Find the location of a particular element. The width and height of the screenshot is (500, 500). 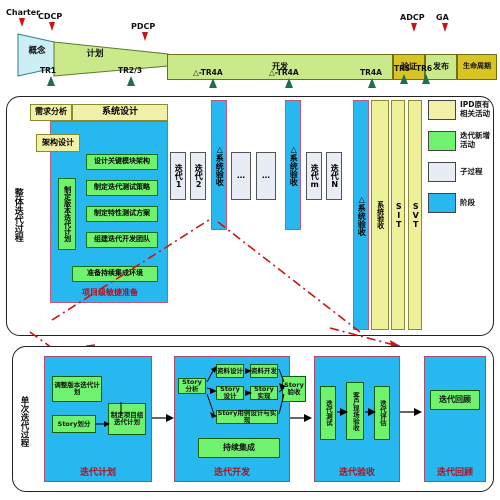

box-story-analysis: Story分析 is located at coordinates (192, 386).